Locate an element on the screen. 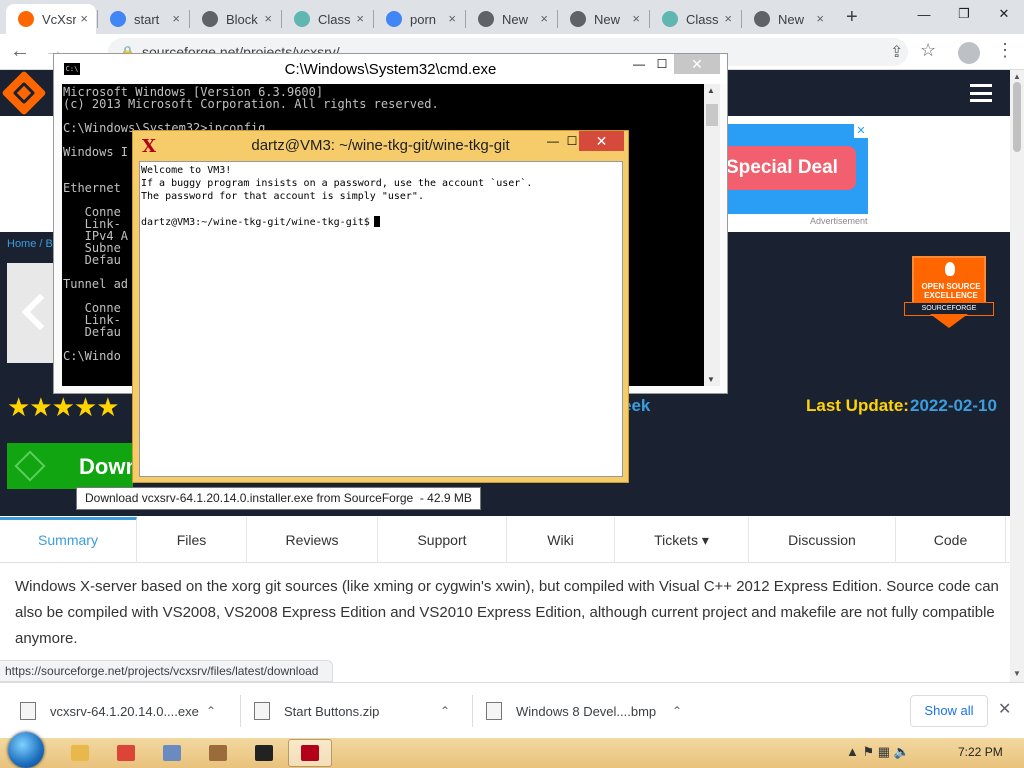  scroll-thumb is located at coordinates (1017, 117).